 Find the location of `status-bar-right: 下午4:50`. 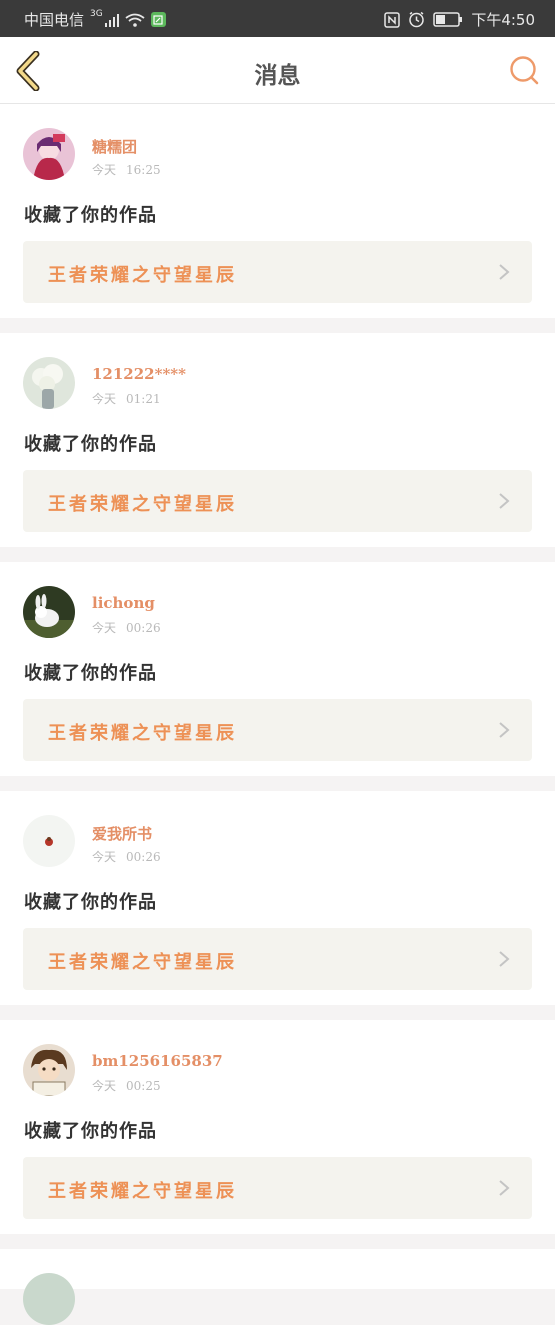

status-bar-right: 下午4:50 is located at coordinates (459, 19).